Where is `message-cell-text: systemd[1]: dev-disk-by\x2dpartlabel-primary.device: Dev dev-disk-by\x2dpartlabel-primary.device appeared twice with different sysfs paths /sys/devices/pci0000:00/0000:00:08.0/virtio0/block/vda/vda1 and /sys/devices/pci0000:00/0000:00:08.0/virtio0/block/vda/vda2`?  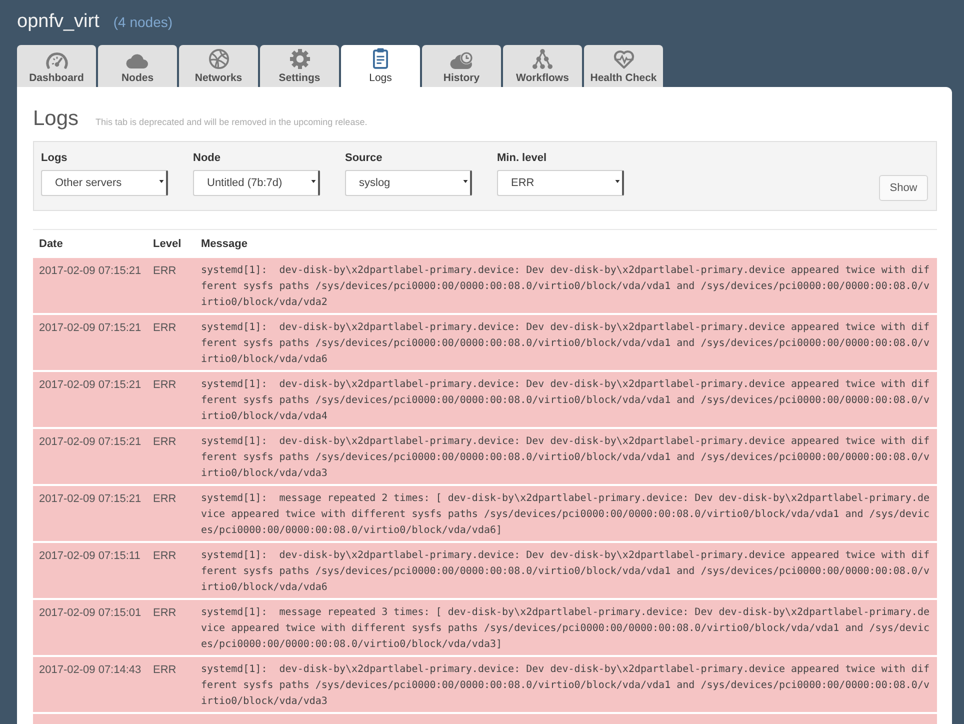 message-cell-text: systemd[1]: dev-disk-by\x2dpartlabel-primary.device: Dev dev-disk-by\x2dpartlabel-primary.device appeared twice with different sysfs paths /sys/devices/pci0000:00/0000:00:08.0/virtio0/block/vda/vda1 and /sys/devices/pci0000:00/0000:00:08.0/virtio0/block/vda/vda2 is located at coordinates (565, 287).